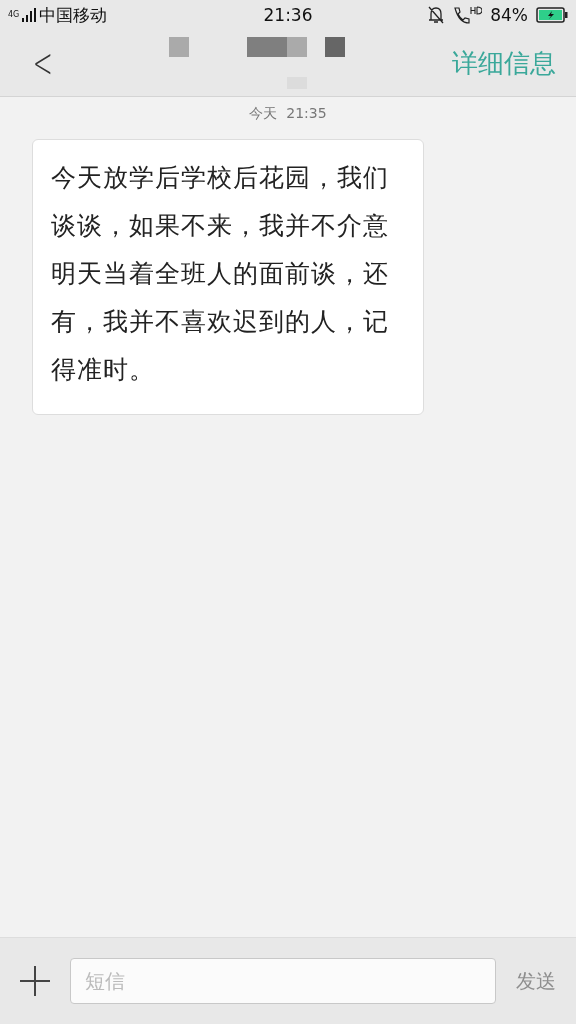 The image size is (576, 1024). Describe the element at coordinates (288, 114) in the screenshot. I see `message-timestamp: 今天 21:35` at that location.